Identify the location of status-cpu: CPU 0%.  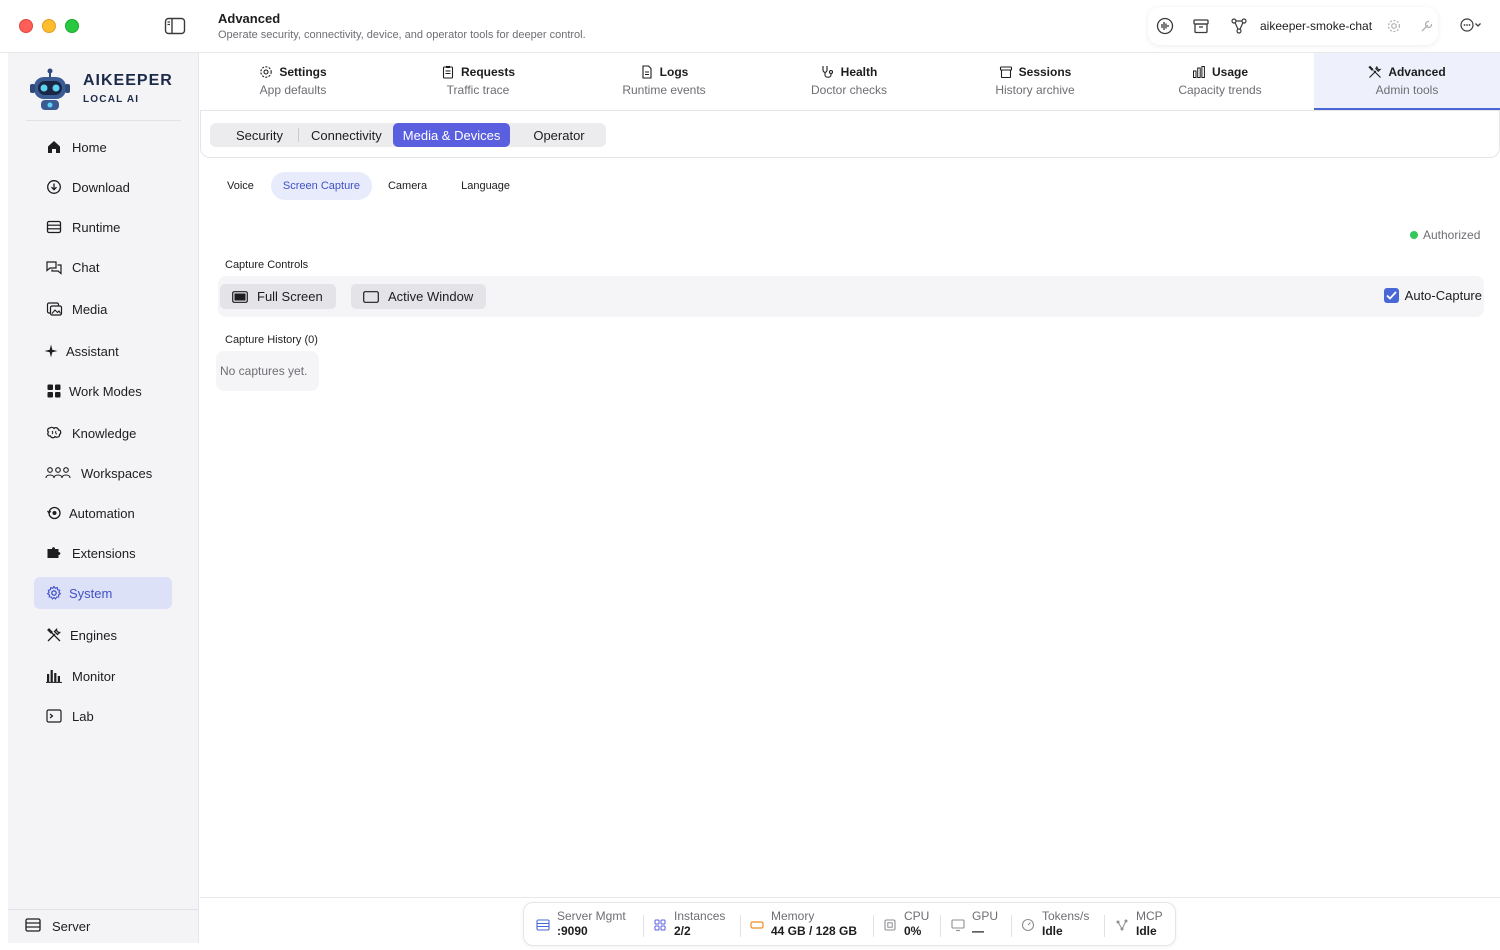
(906, 924).